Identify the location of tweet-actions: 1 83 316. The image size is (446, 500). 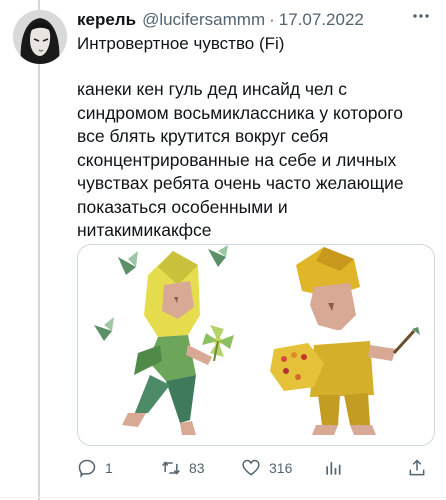
(255, 468).